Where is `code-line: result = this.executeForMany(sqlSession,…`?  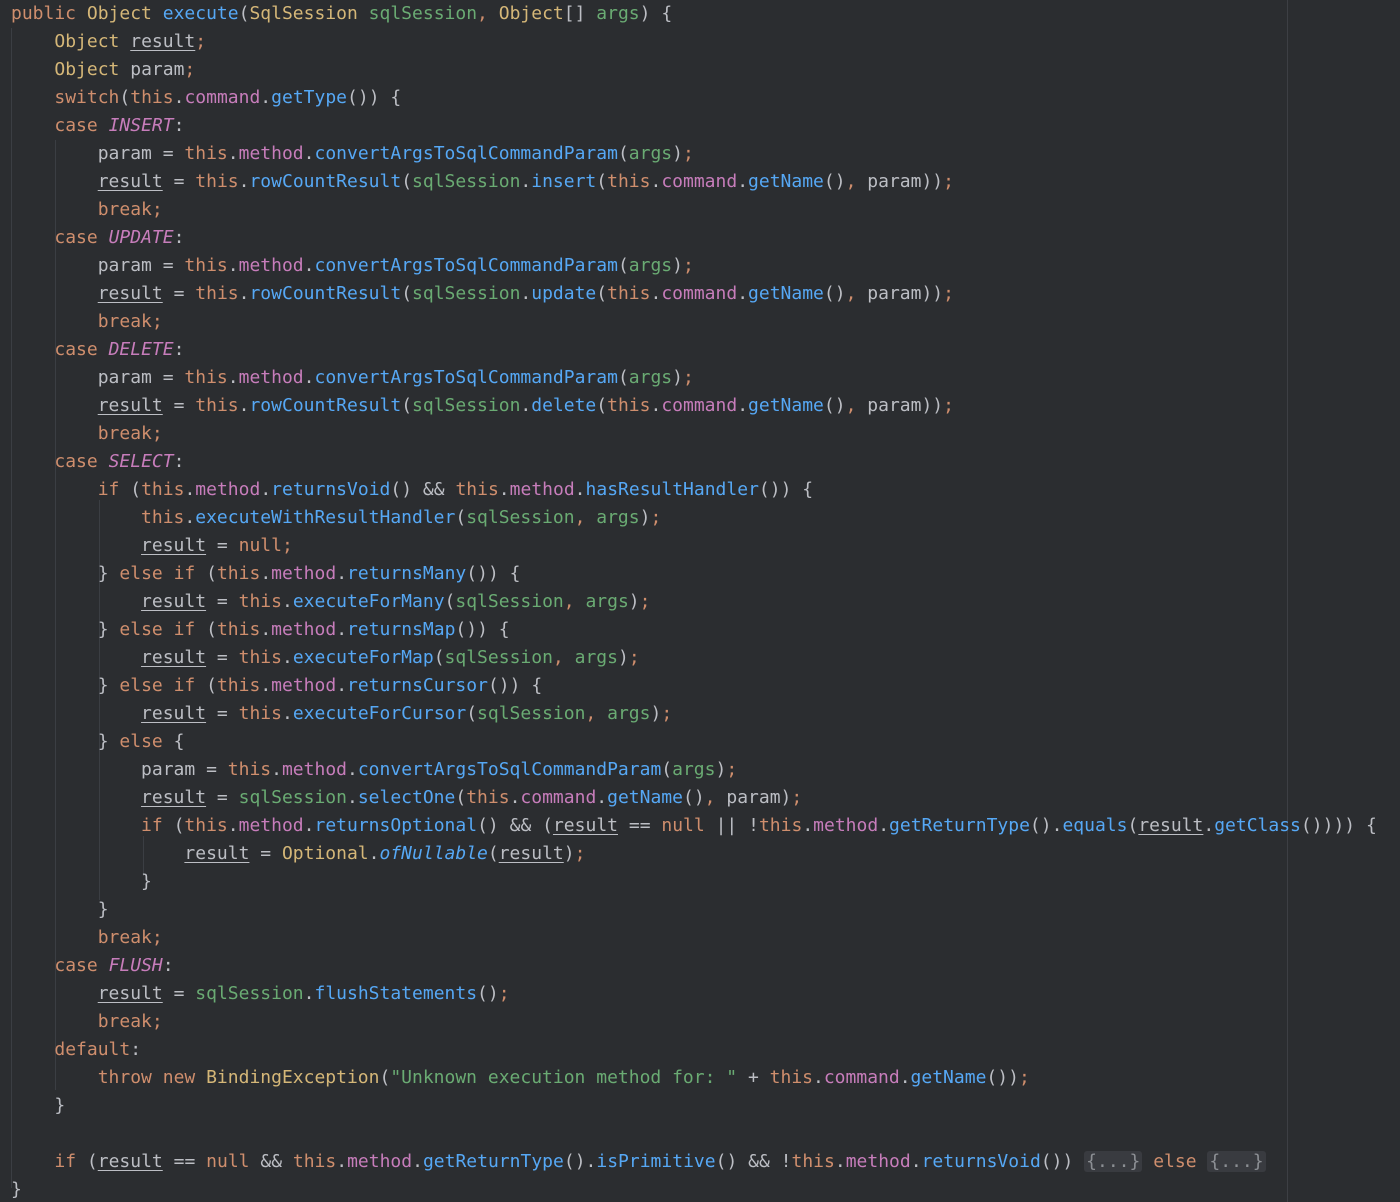
code-line: result = this.executeForMany(sqlSession,… is located at coordinates (330, 602).